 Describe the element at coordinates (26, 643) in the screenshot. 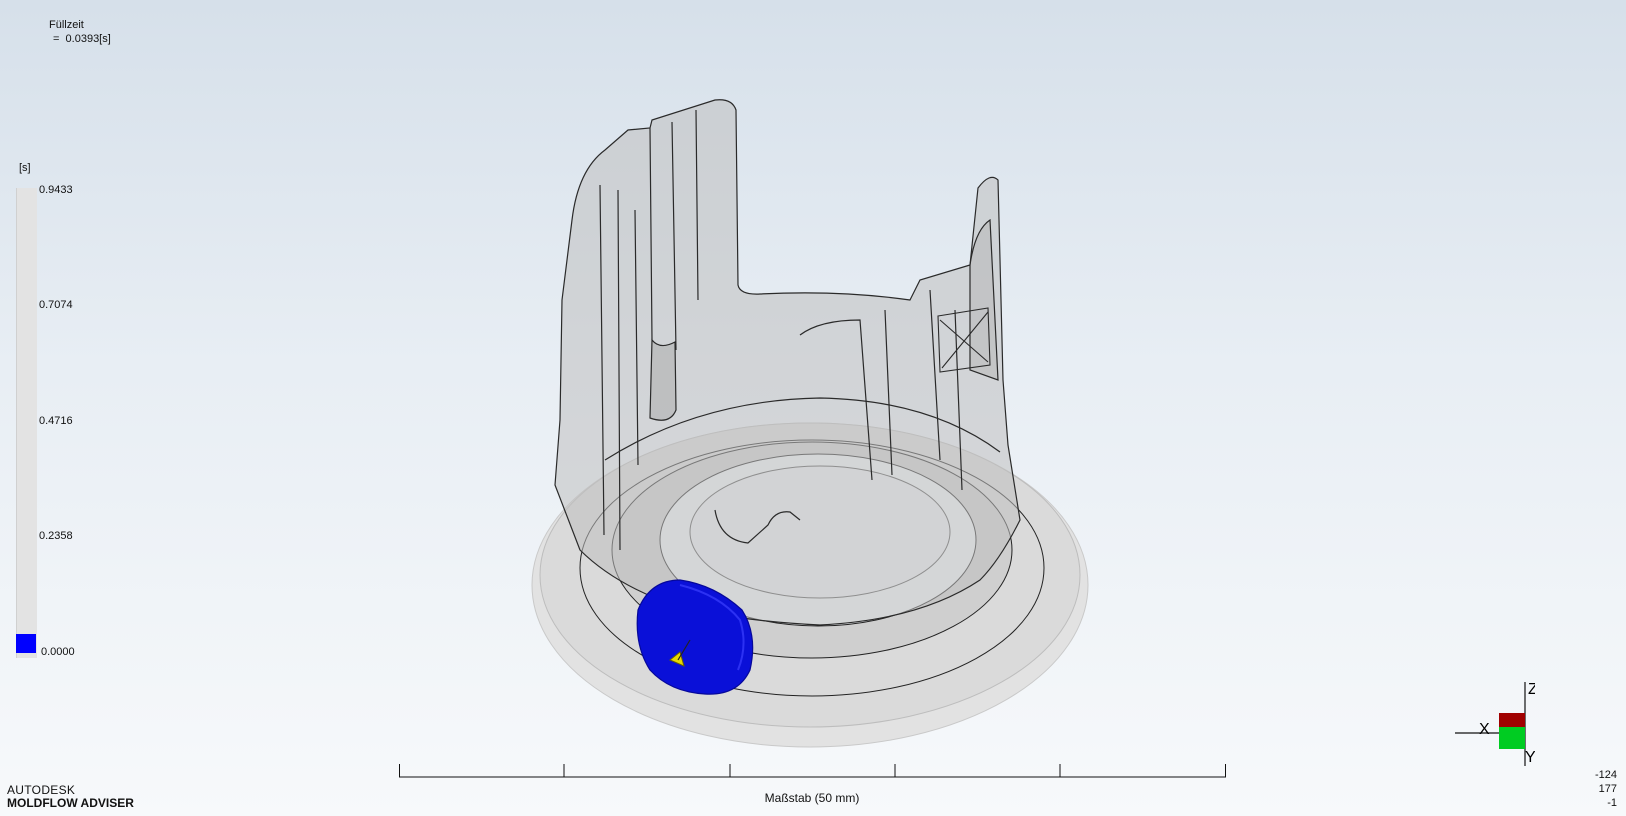

I see `legend-min-swatch` at that location.